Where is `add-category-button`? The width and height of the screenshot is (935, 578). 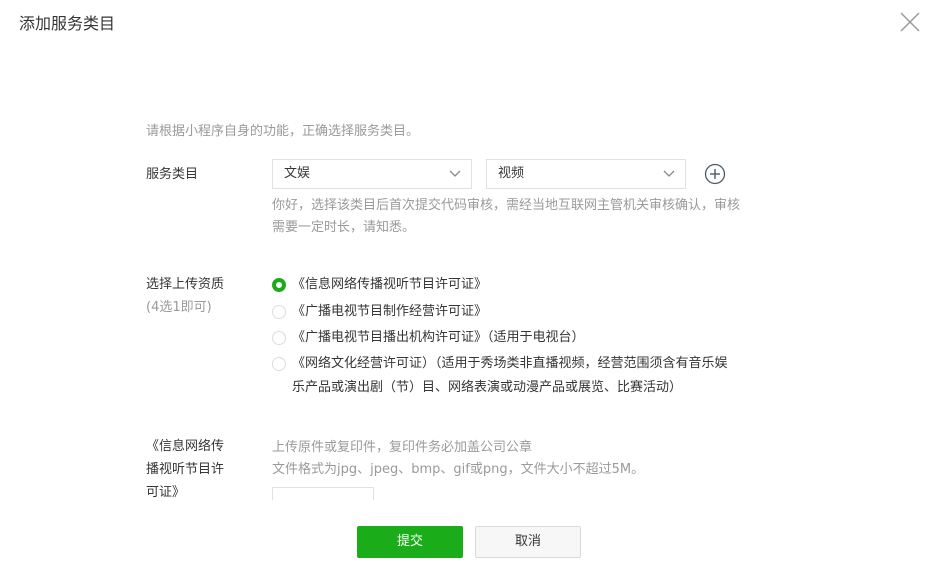 add-category-button is located at coordinates (715, 174).